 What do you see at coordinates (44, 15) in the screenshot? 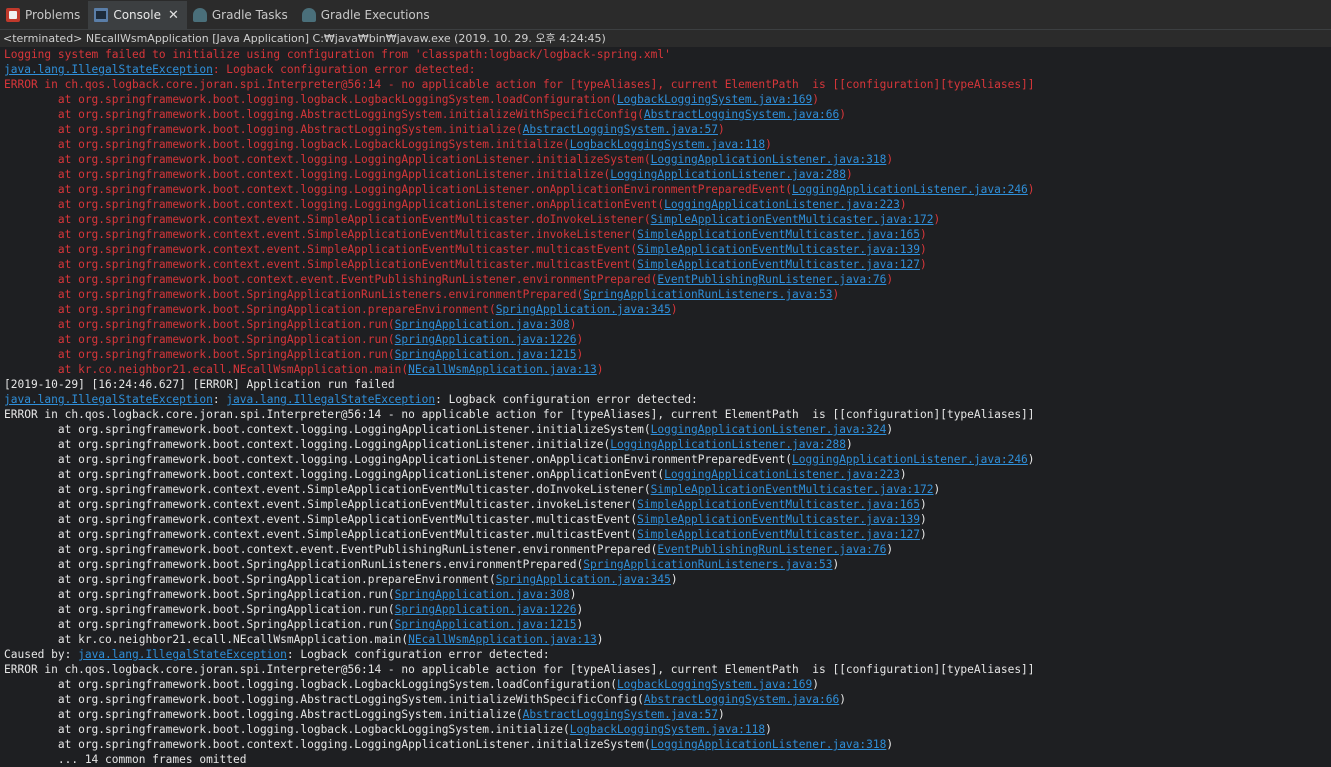
I see `tab-problems: Problems` at bounding box center [44, 15].